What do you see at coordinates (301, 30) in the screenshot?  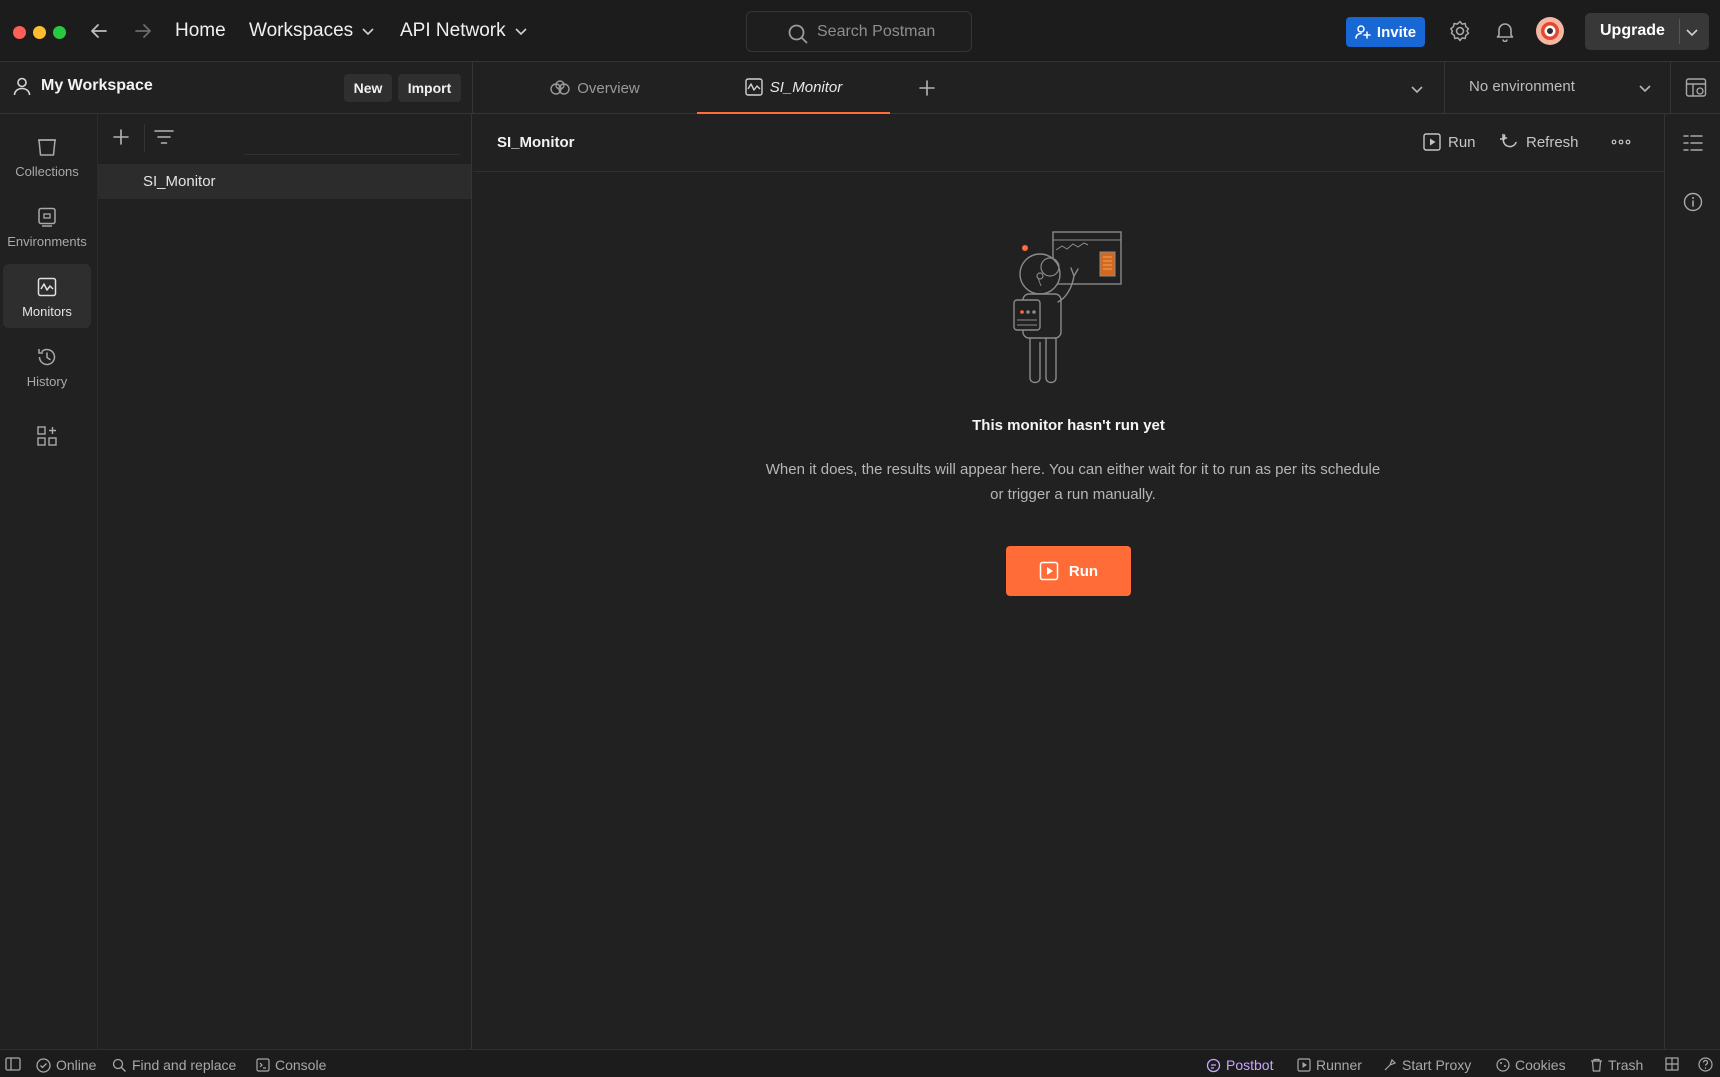 I see `workspaces-label: Workspaces` at bounding box center [301, 30].